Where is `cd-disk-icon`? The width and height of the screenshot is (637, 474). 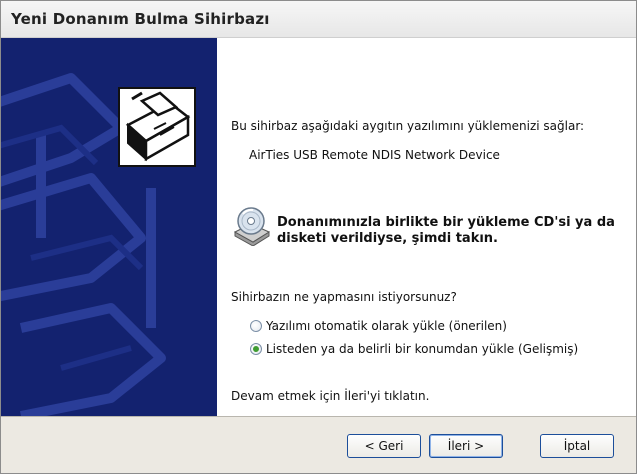 cd-disk-icon is located at coordinates (252, 226).